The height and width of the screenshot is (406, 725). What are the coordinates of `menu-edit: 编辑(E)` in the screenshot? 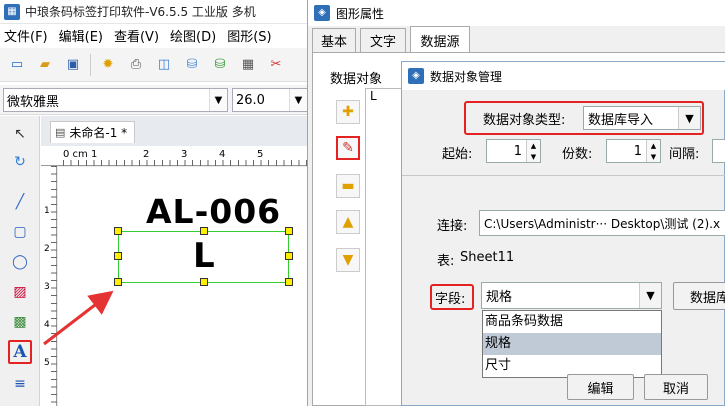 It's located at (81, 35).